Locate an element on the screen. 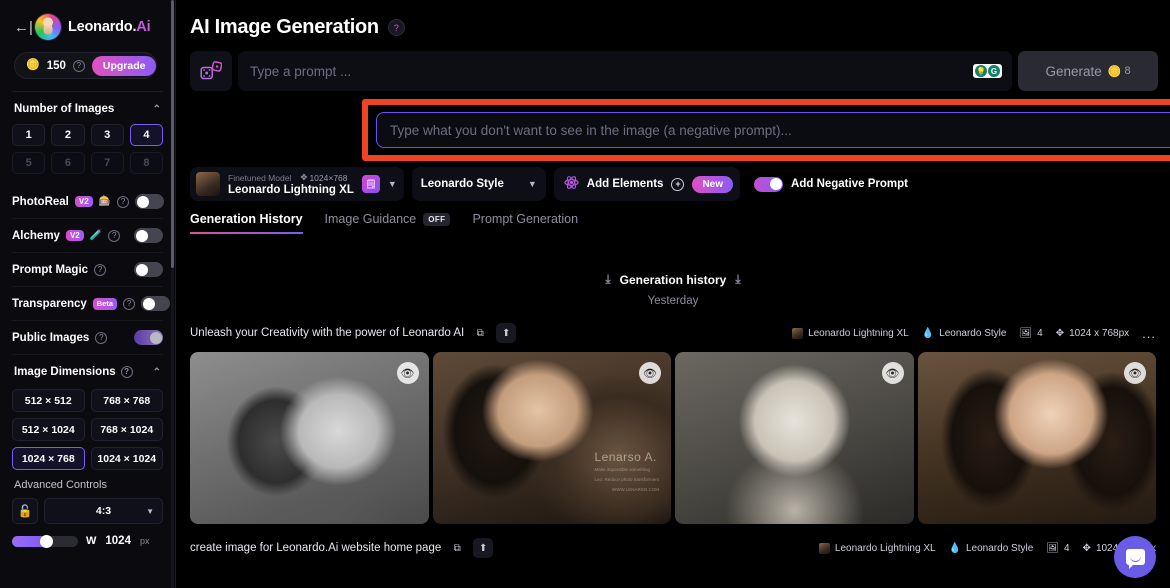  avatar is located at coordinates (48, 27).